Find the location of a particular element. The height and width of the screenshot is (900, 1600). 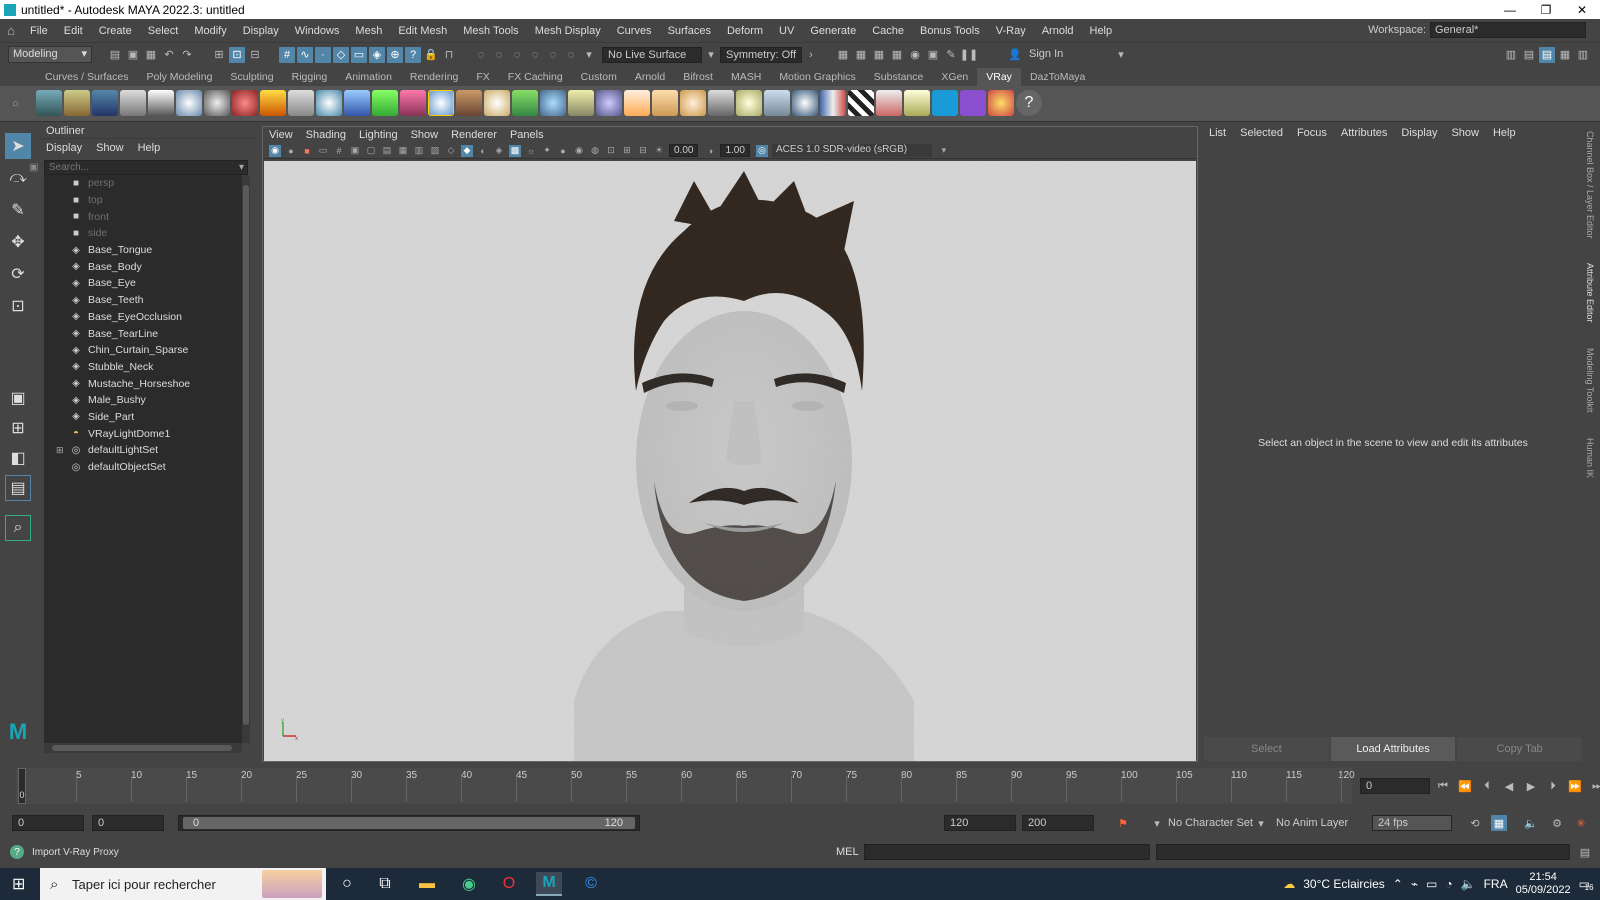

outliner-item: ◈ Base_EyeOcclusion is located at coordinates (143, 317).